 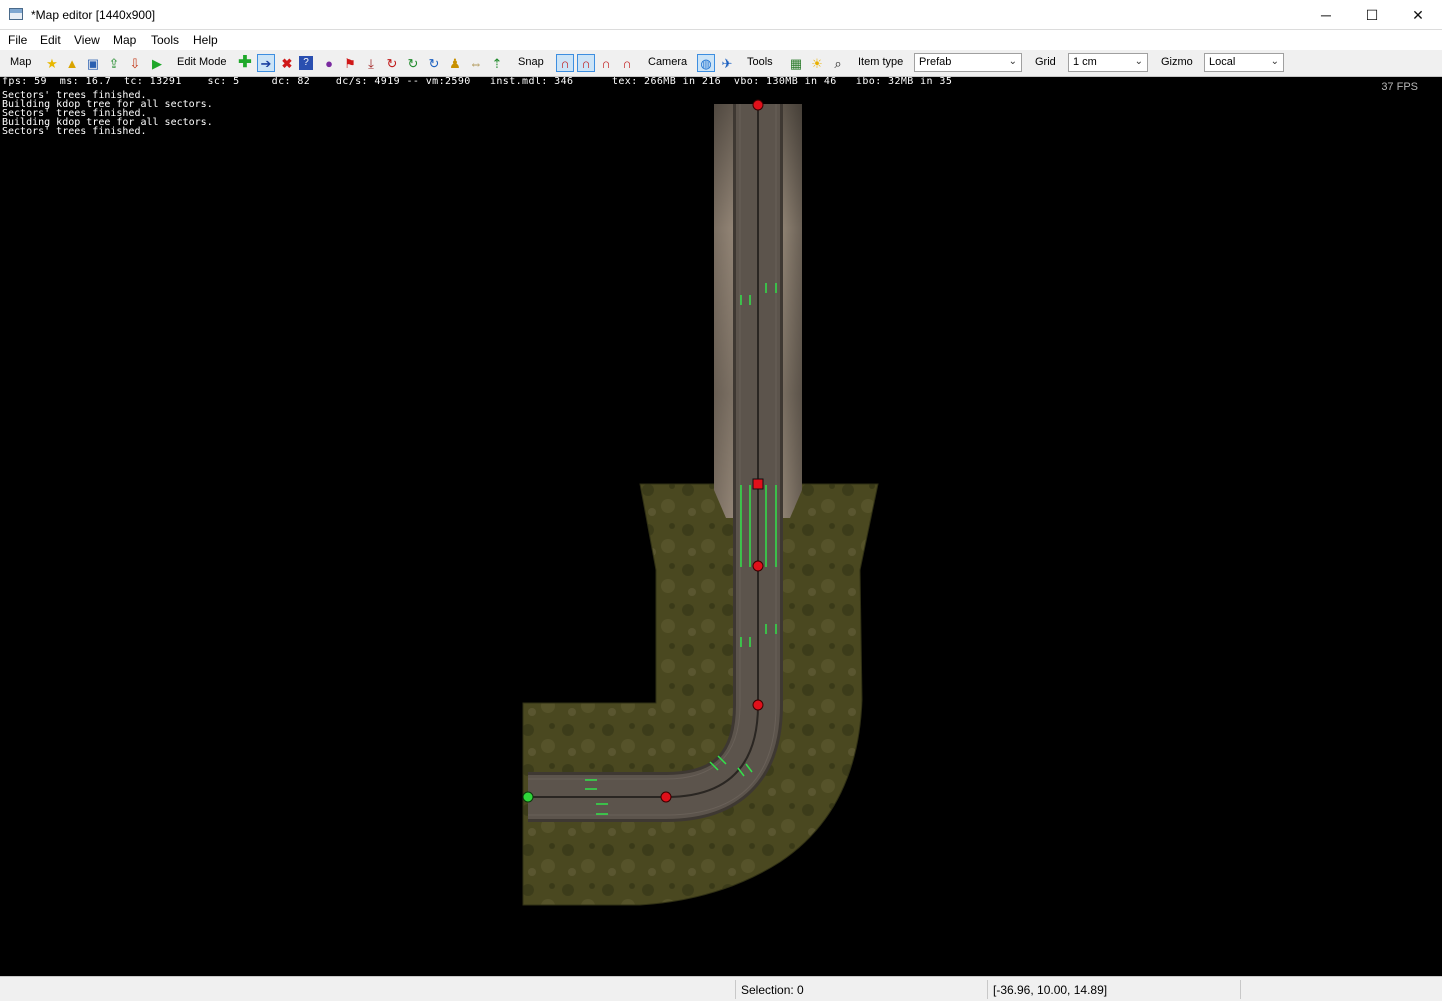 What do you see at coordinates (721, 15) in the screenshot?
I see `title-bar: *Map editor [1440x900] ─ ☐ ✕` at bounding box center [721, 15].